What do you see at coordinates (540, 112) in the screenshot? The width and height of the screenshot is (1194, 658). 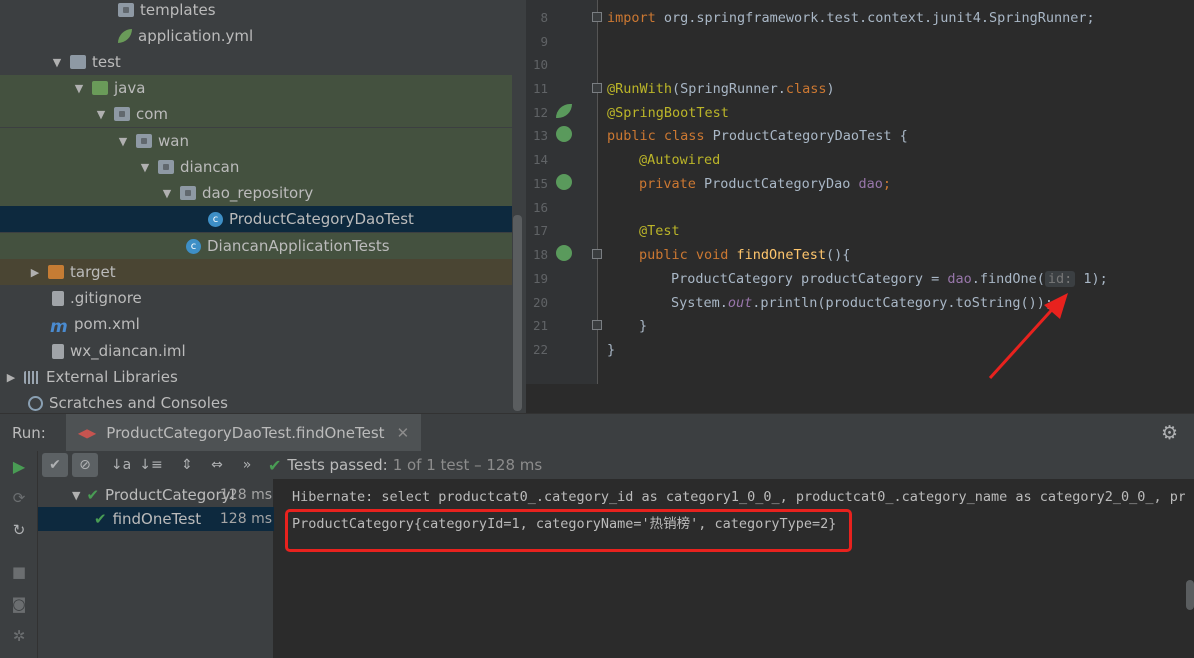 I see `line-number: 12` at bounding box center [540, 112].